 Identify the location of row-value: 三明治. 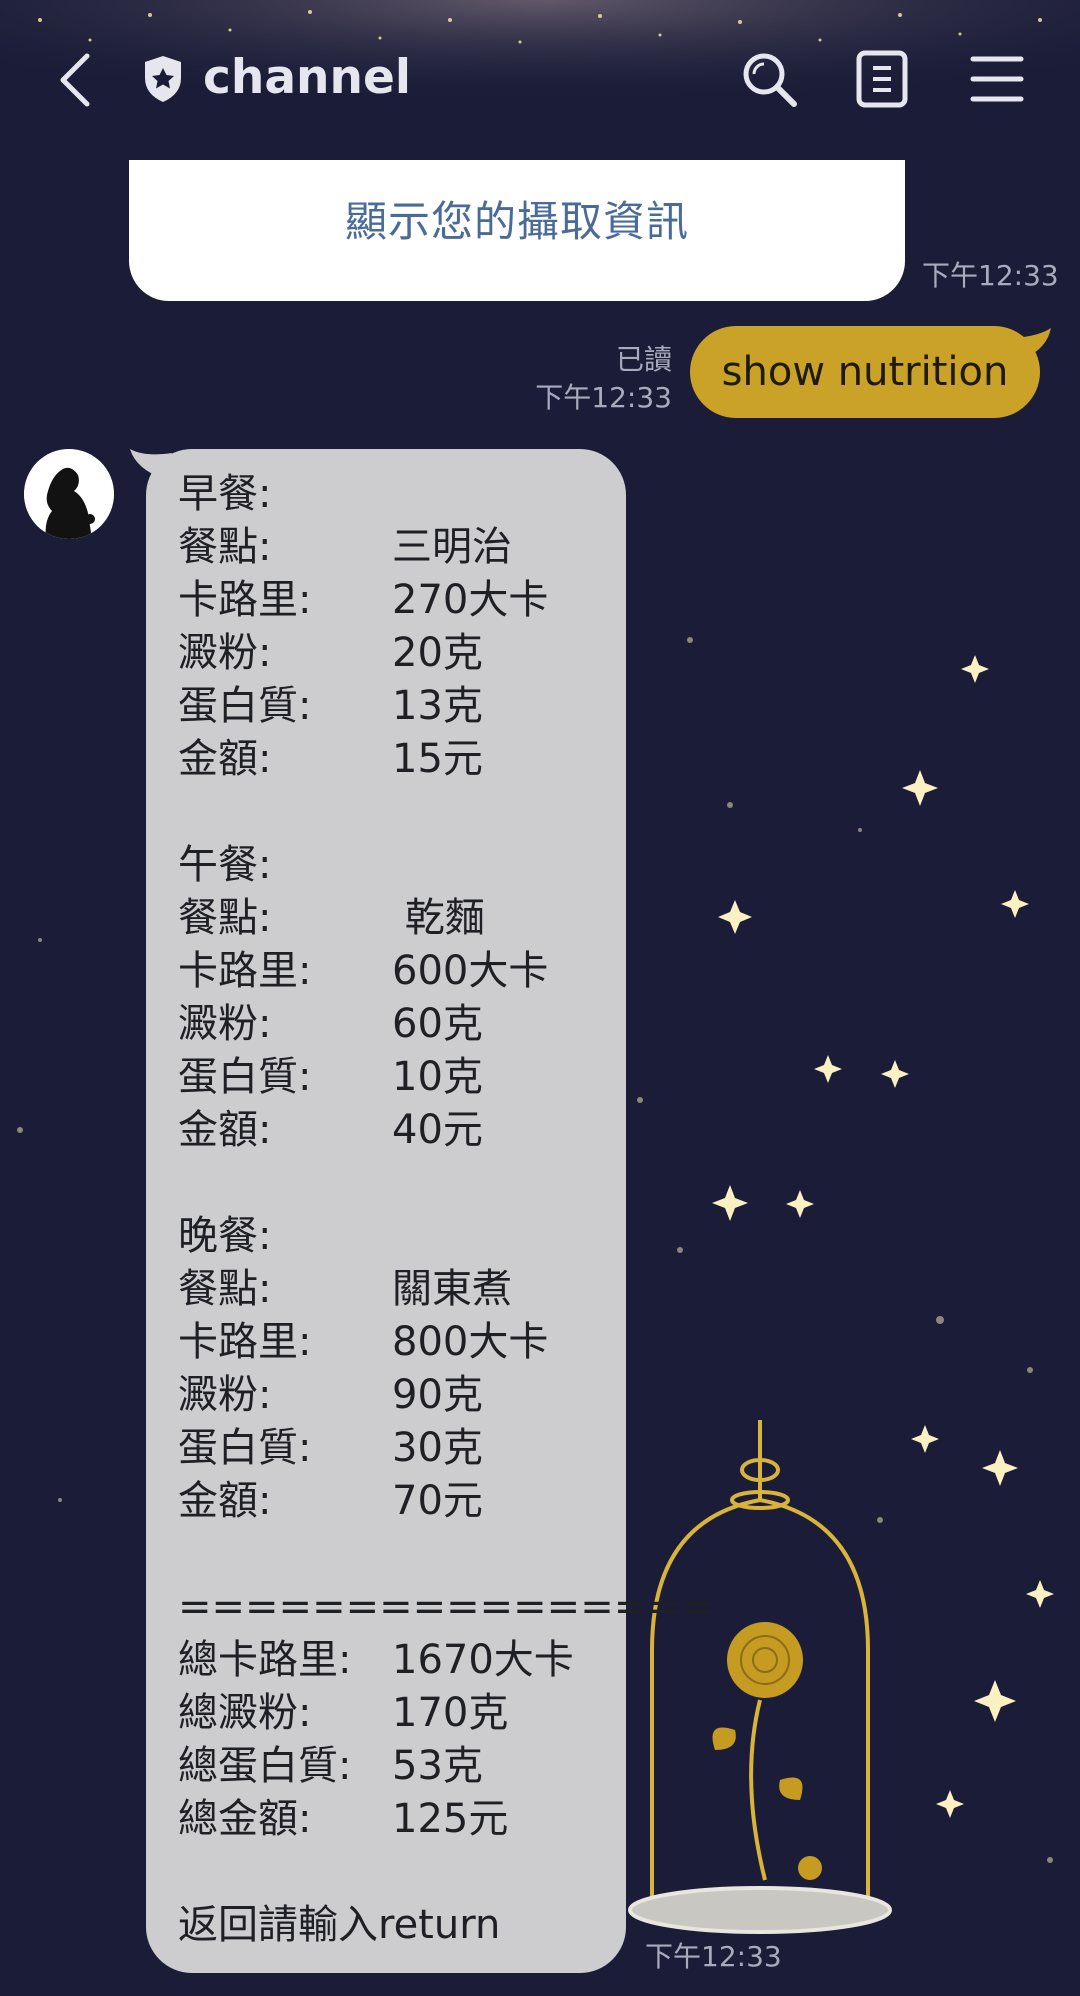
(452, 547).